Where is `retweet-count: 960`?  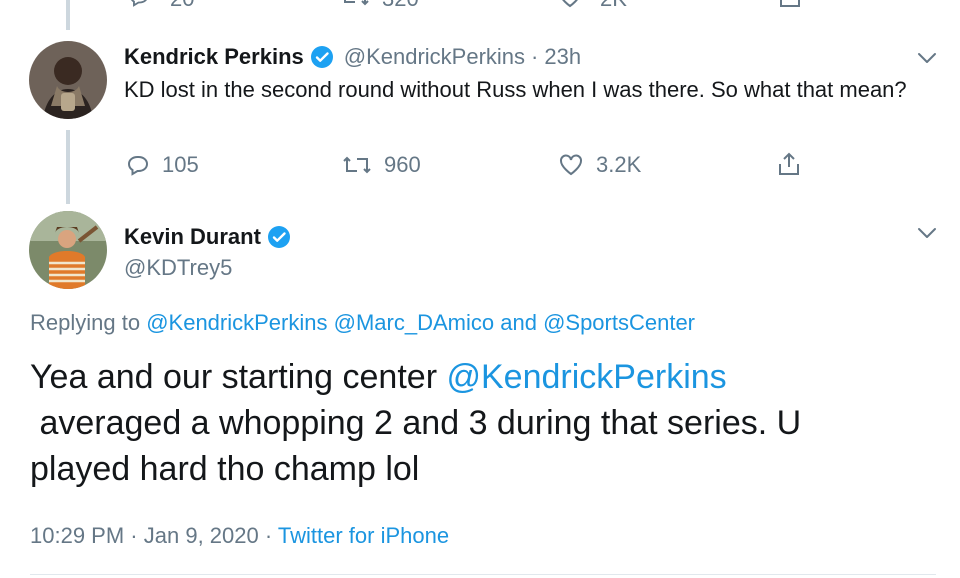
retweet-count: 960 is located at coordinates (402, 164).